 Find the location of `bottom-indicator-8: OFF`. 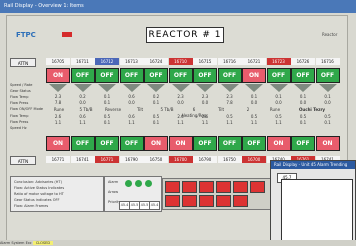

bottom-indicator-8: OFF is located at coordinates (254, 143).